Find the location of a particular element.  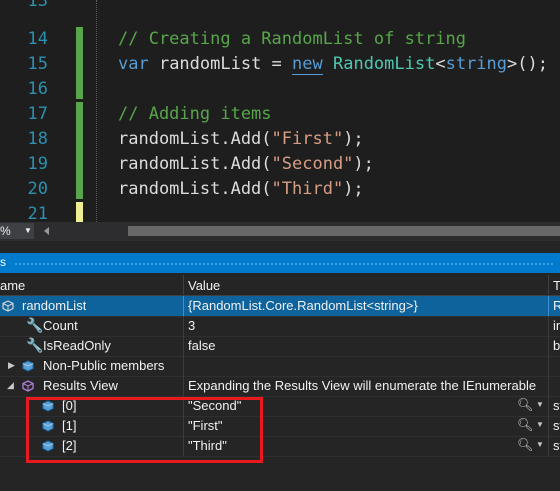

string-literal: "Second" is located at coordinates (312, 164).